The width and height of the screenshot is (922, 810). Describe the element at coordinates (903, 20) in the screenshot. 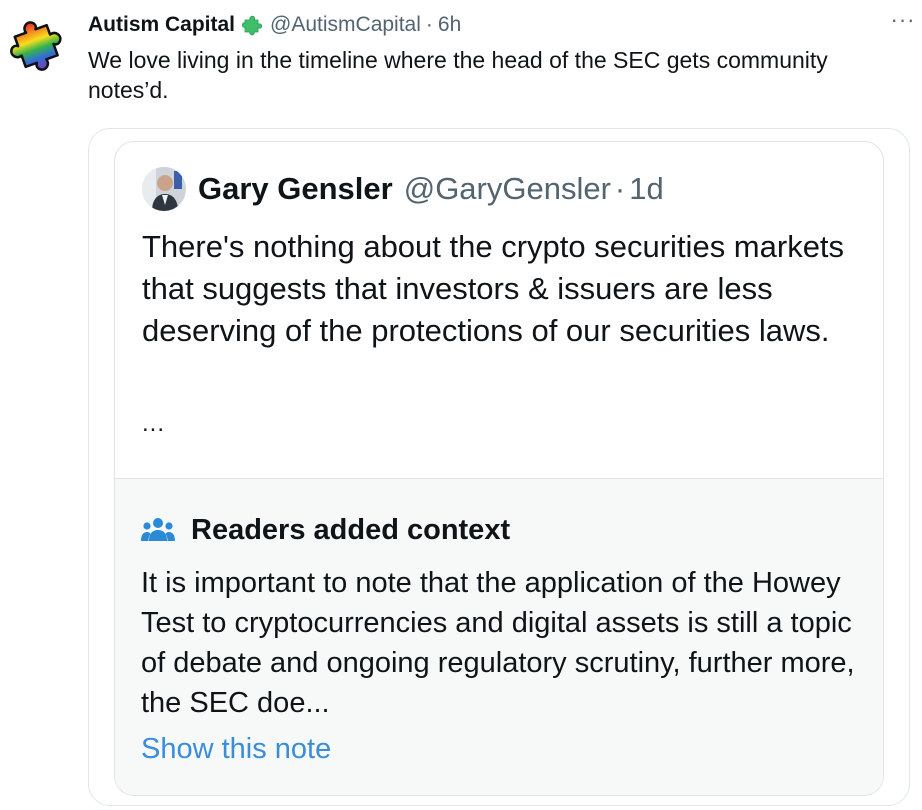

I see `more-options-icon: ···` at that location.